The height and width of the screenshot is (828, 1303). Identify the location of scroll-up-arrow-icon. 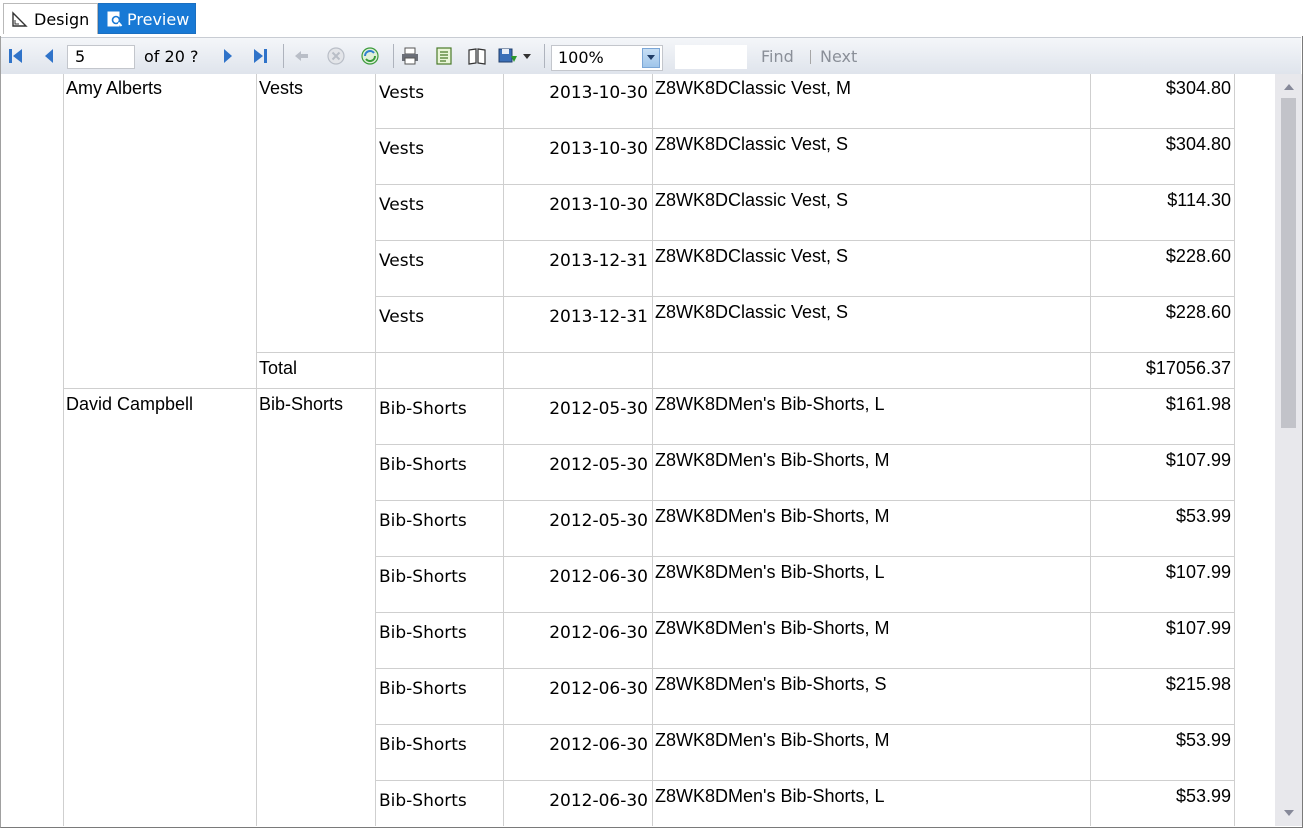
(1289, 87).